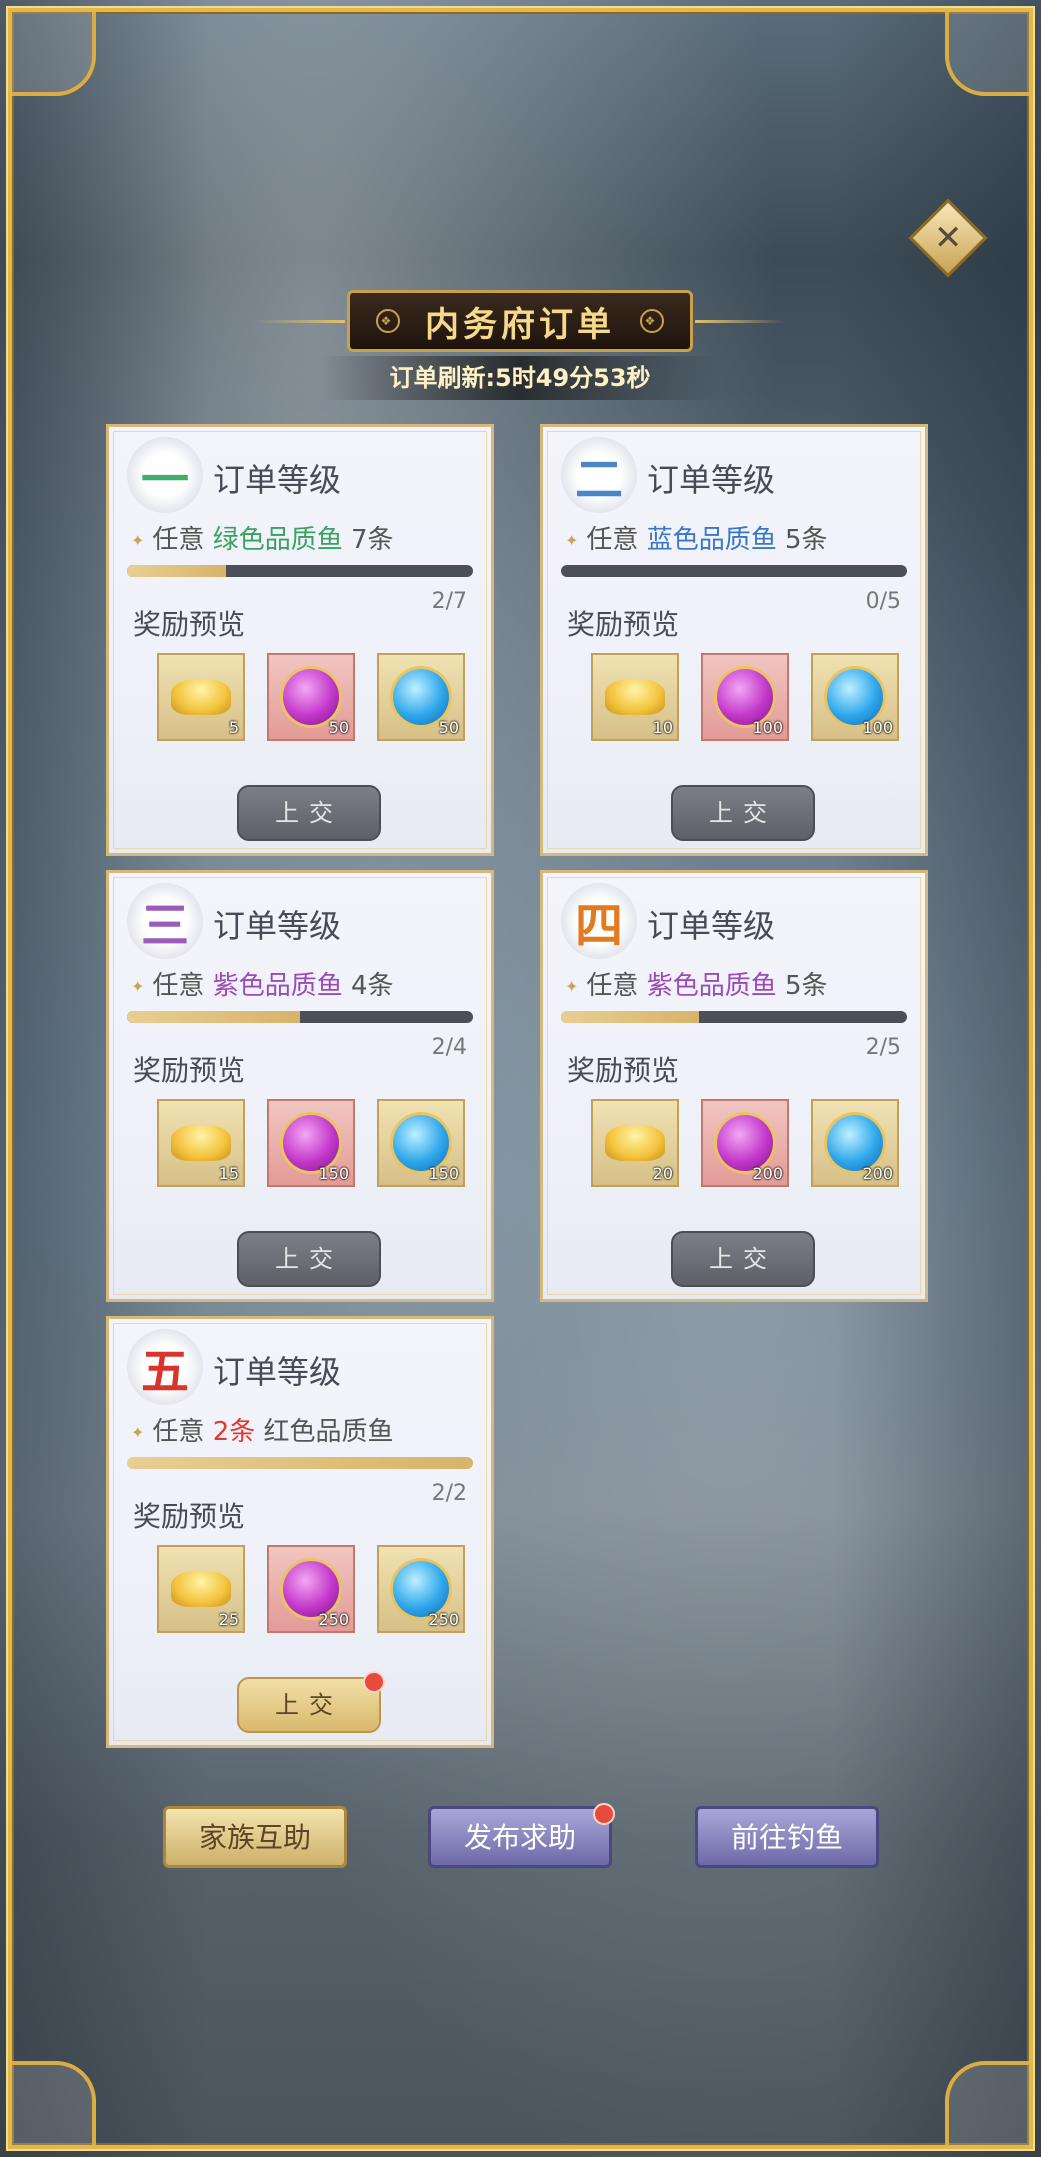 The width and height of the screenshot is (1041, 2157). I want to click on order-requirement: ✦ 任意 蓝色品质鱼 5条, so click(696, 540).